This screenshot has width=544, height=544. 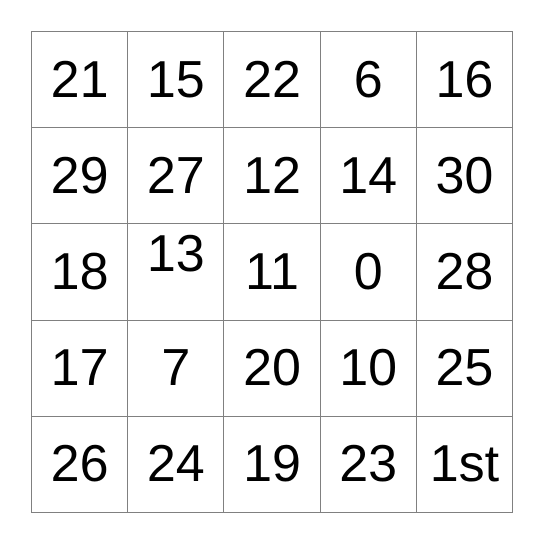 I want to click on bingo-cell-label: 10, so click(x=368, y=368).